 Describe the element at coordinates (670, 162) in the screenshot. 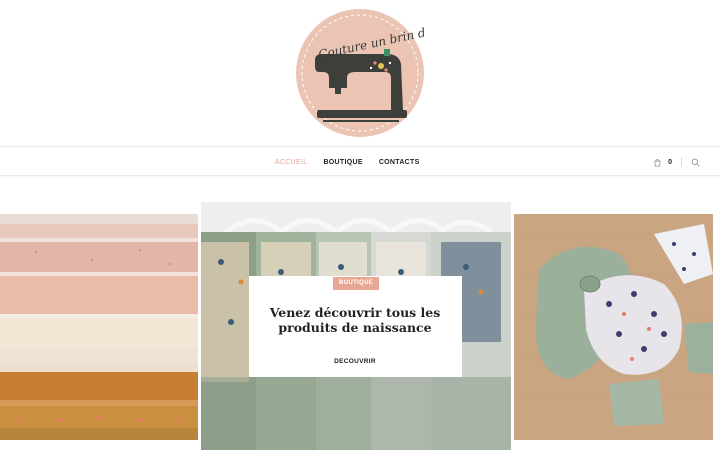

I see `cart-count: 0` at that location.